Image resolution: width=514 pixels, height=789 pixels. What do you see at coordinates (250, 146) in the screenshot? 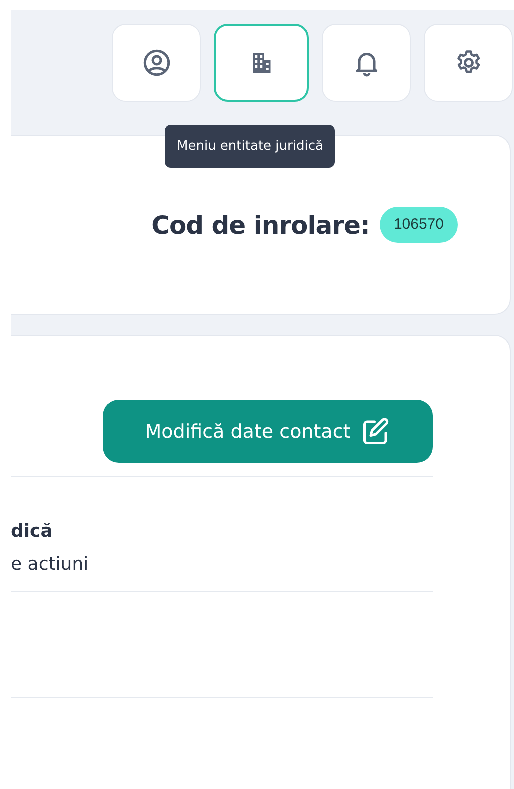
I see `tooltip: Meniu entitate juridică` at bounding box center [250, 146].